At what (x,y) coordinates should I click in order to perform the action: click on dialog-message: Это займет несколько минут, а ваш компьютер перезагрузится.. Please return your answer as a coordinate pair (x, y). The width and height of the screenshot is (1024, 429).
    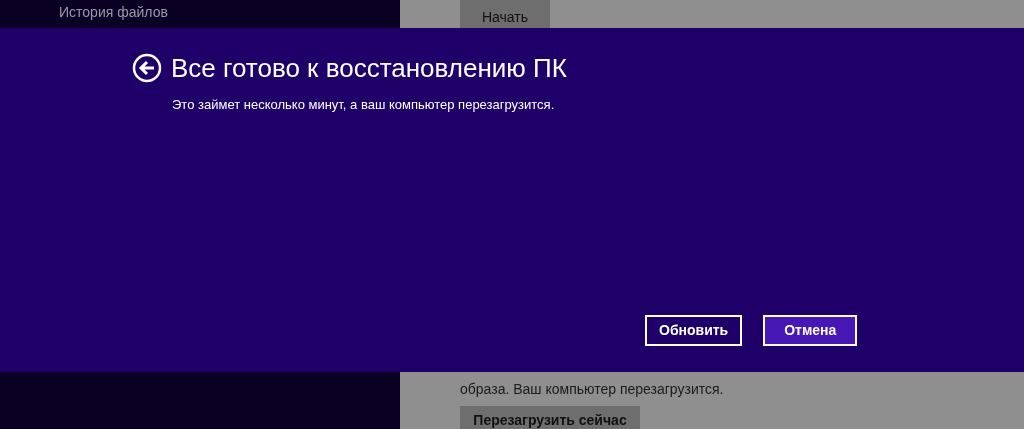
    Looking at the image, I should click on (363, 105).